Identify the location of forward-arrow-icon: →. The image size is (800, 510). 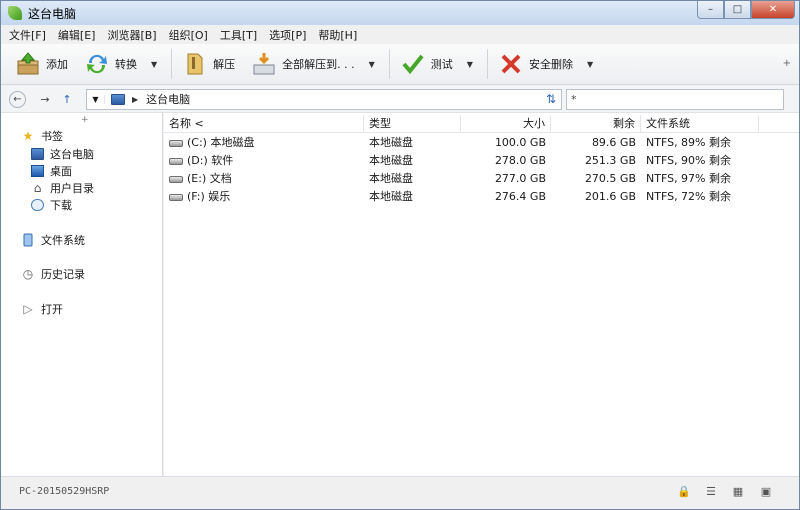
(45, 99).